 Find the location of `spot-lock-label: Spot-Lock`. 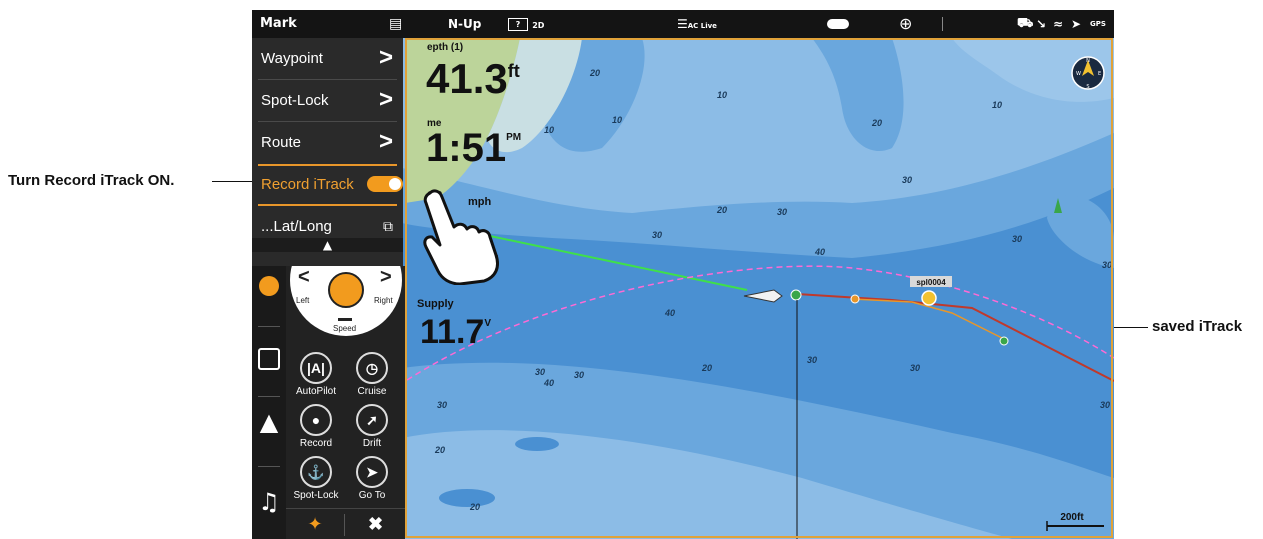

spot-lock-label: Spot-Lock is located at coordinates (316, 495).